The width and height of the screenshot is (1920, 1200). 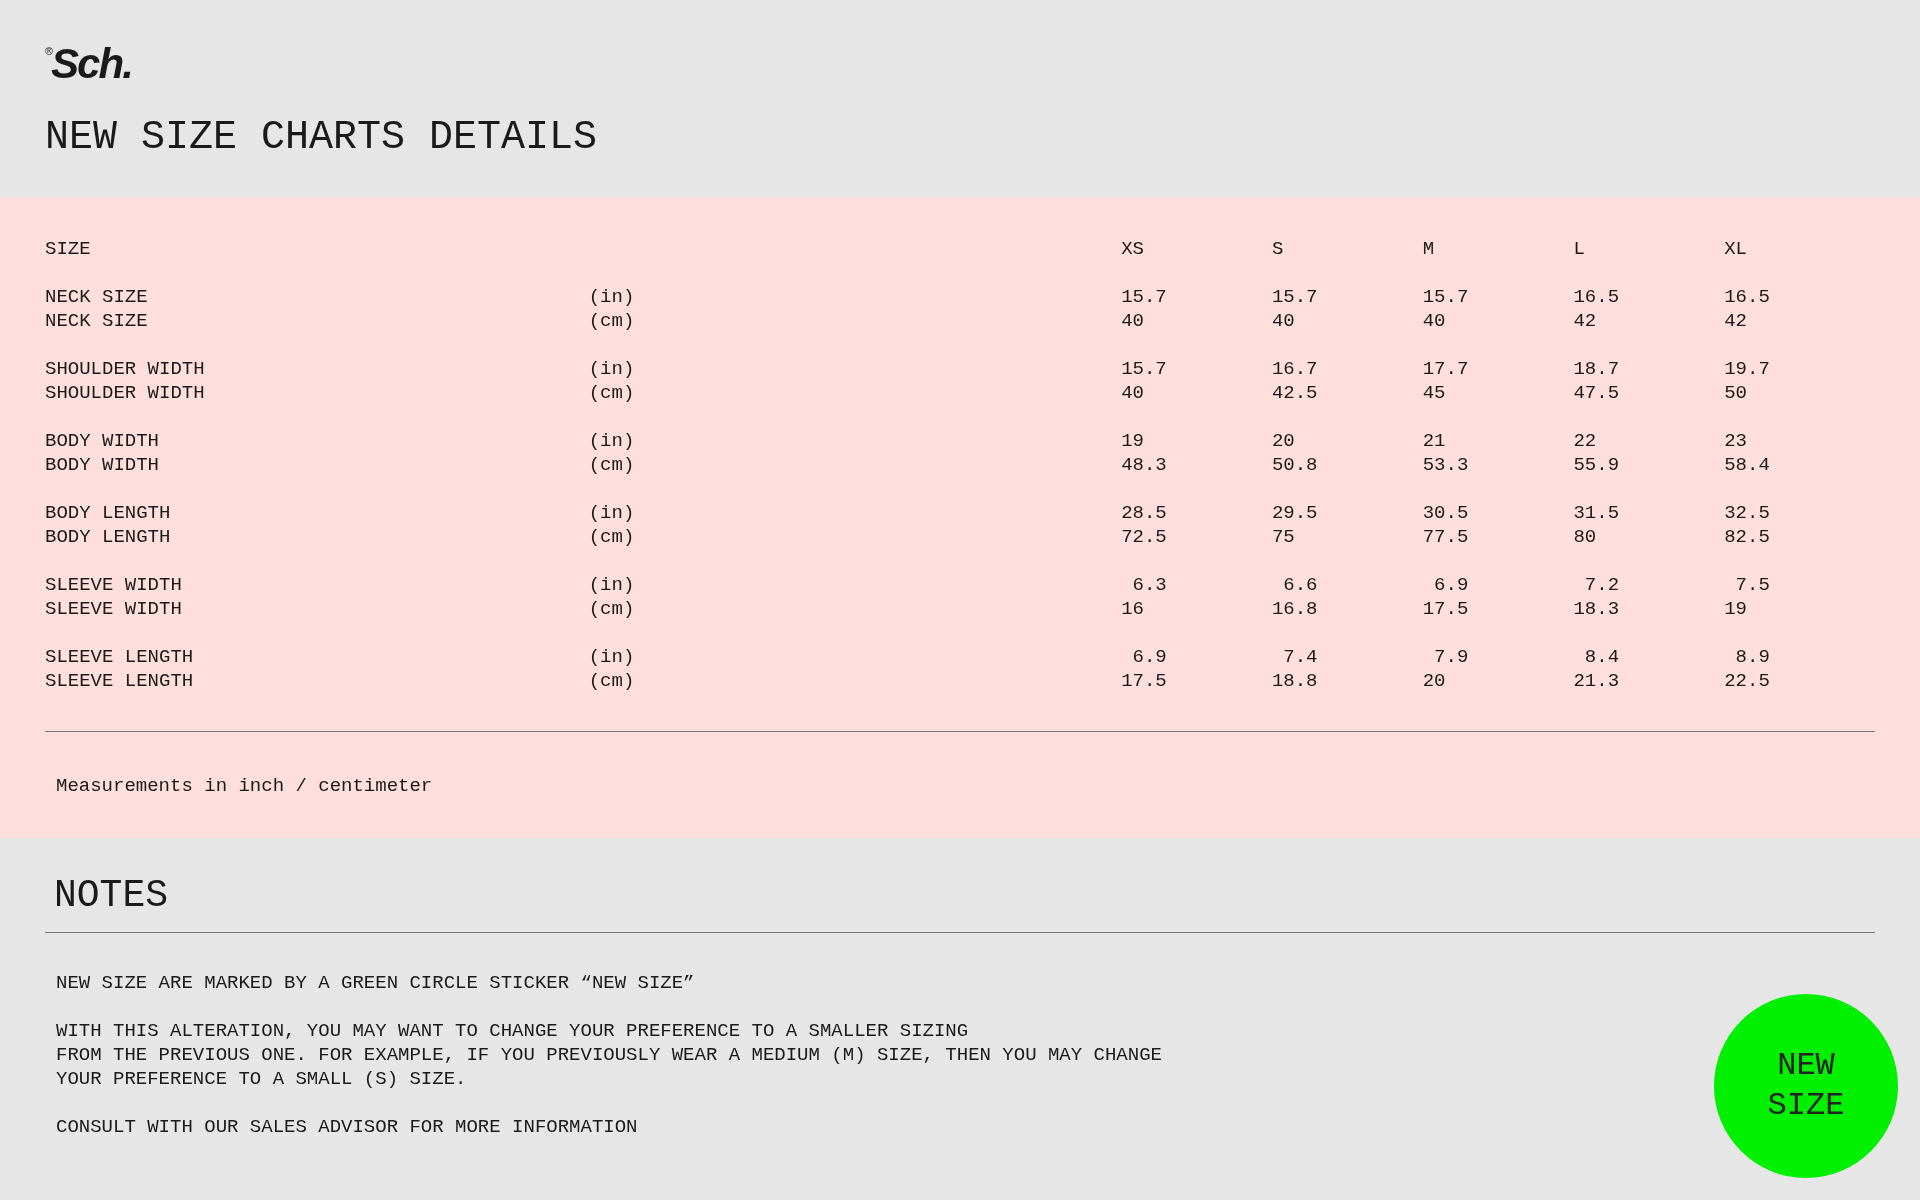 What do you see at coordinates (1596, 465) in the screenshot?
I see `table-cell: 55.9` at bounding box center [1596, 465].